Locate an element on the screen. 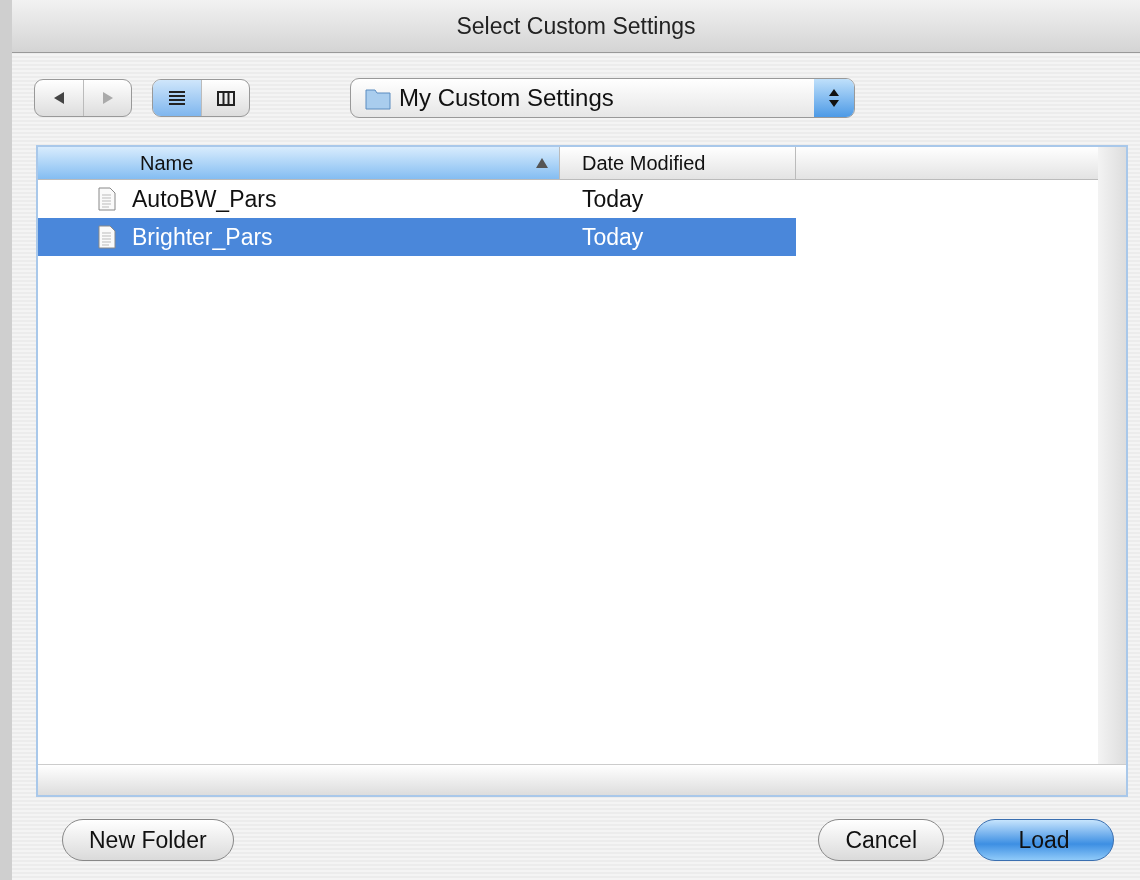  list-view-button is located at coordinates (177, 98).